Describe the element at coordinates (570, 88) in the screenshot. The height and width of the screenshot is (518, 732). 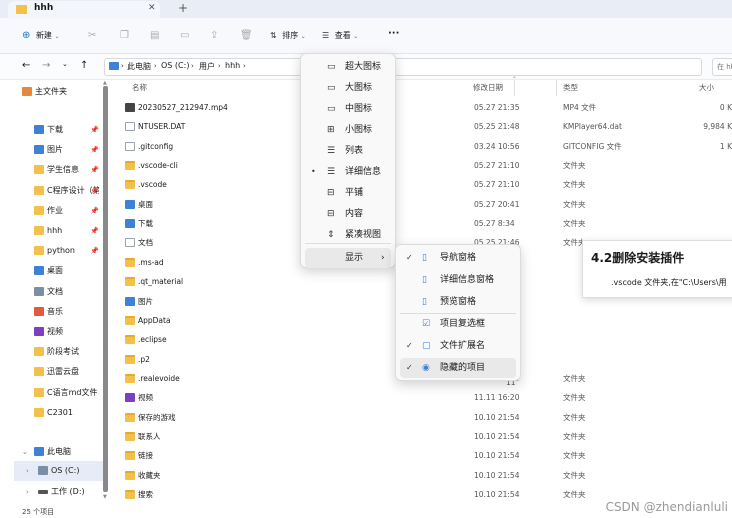
I see `column-header-type: 类型` at that location.